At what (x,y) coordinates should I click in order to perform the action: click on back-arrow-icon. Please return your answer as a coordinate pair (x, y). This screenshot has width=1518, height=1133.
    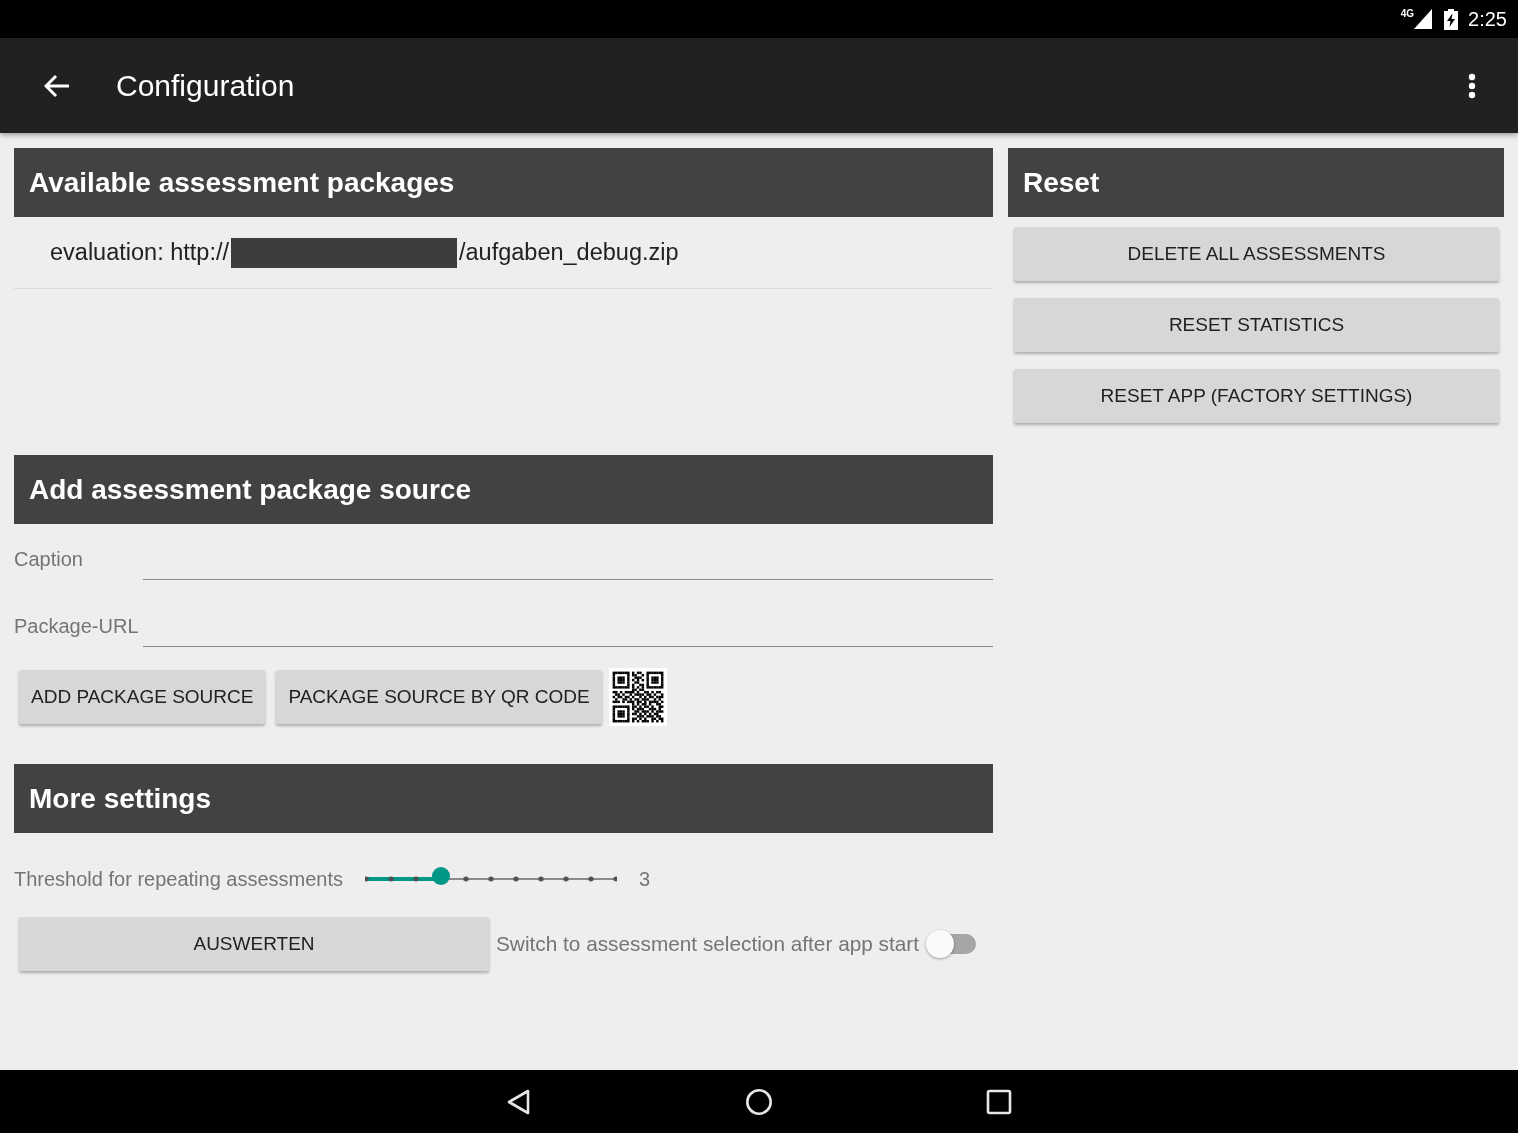
    Looking at the image, I should click on (57, 85).